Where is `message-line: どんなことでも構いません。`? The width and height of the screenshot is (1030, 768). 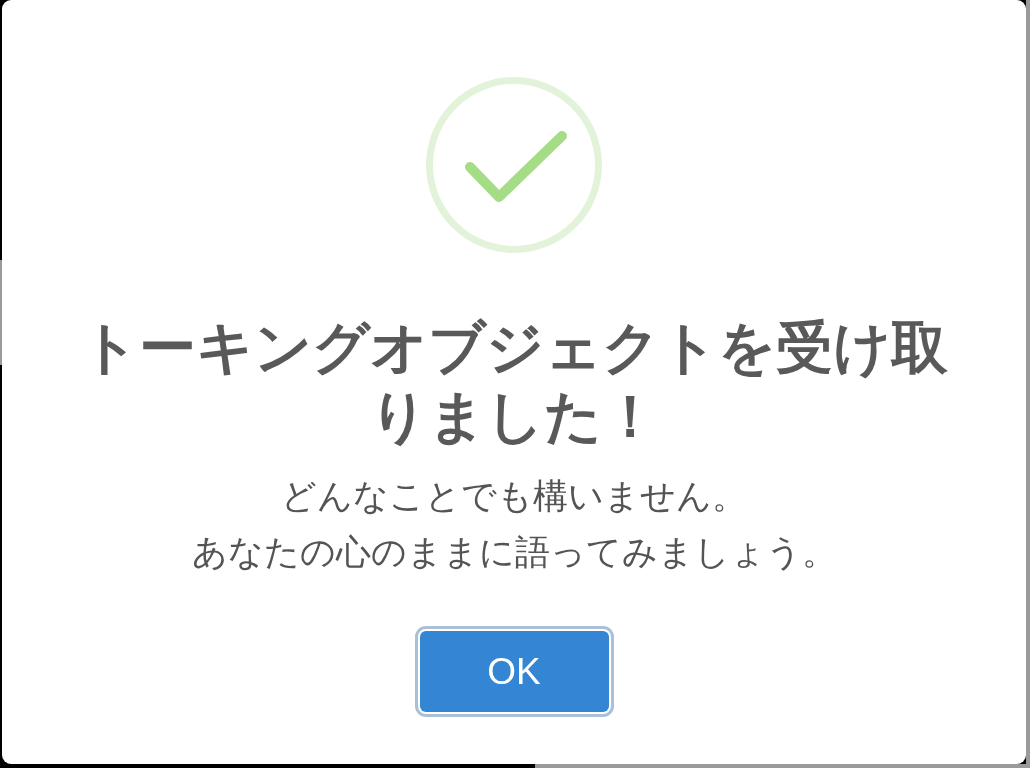 message-line: どんなことでも構いません。 is located at coordinates (514, 496).